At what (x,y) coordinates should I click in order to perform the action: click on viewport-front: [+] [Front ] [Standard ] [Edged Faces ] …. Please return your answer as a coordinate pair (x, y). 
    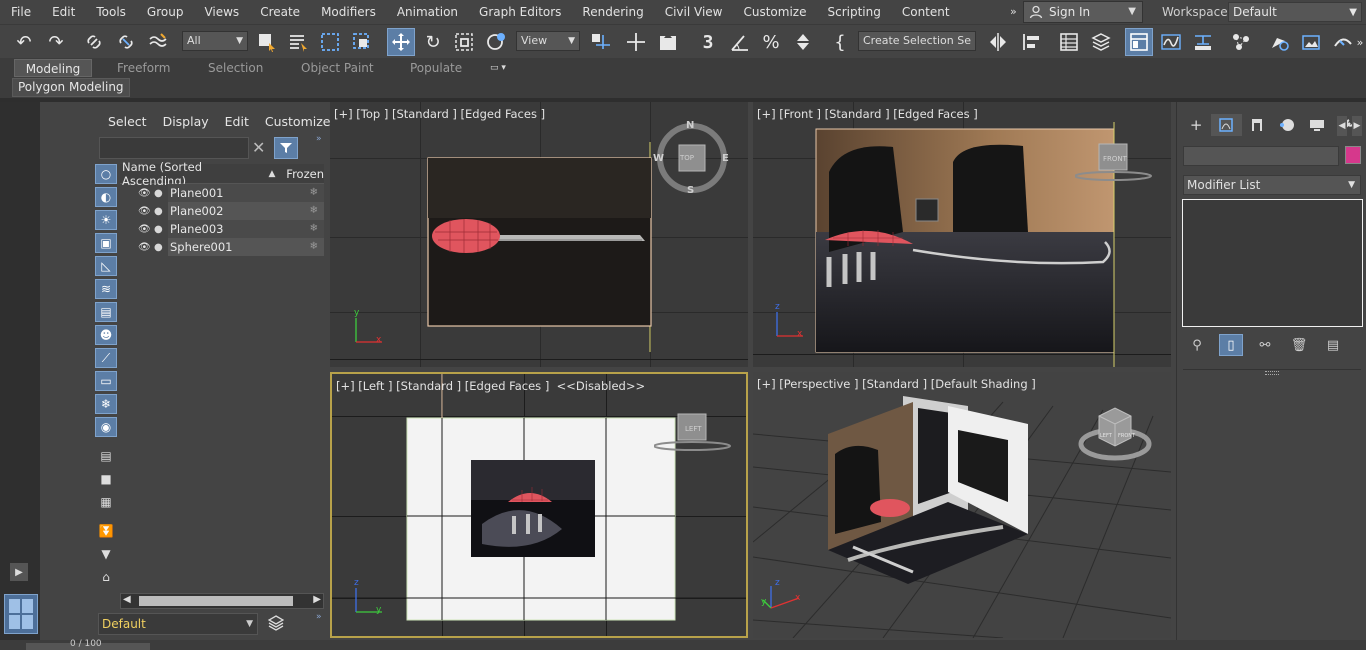
    Looking at the image, I should click on (962, 234).